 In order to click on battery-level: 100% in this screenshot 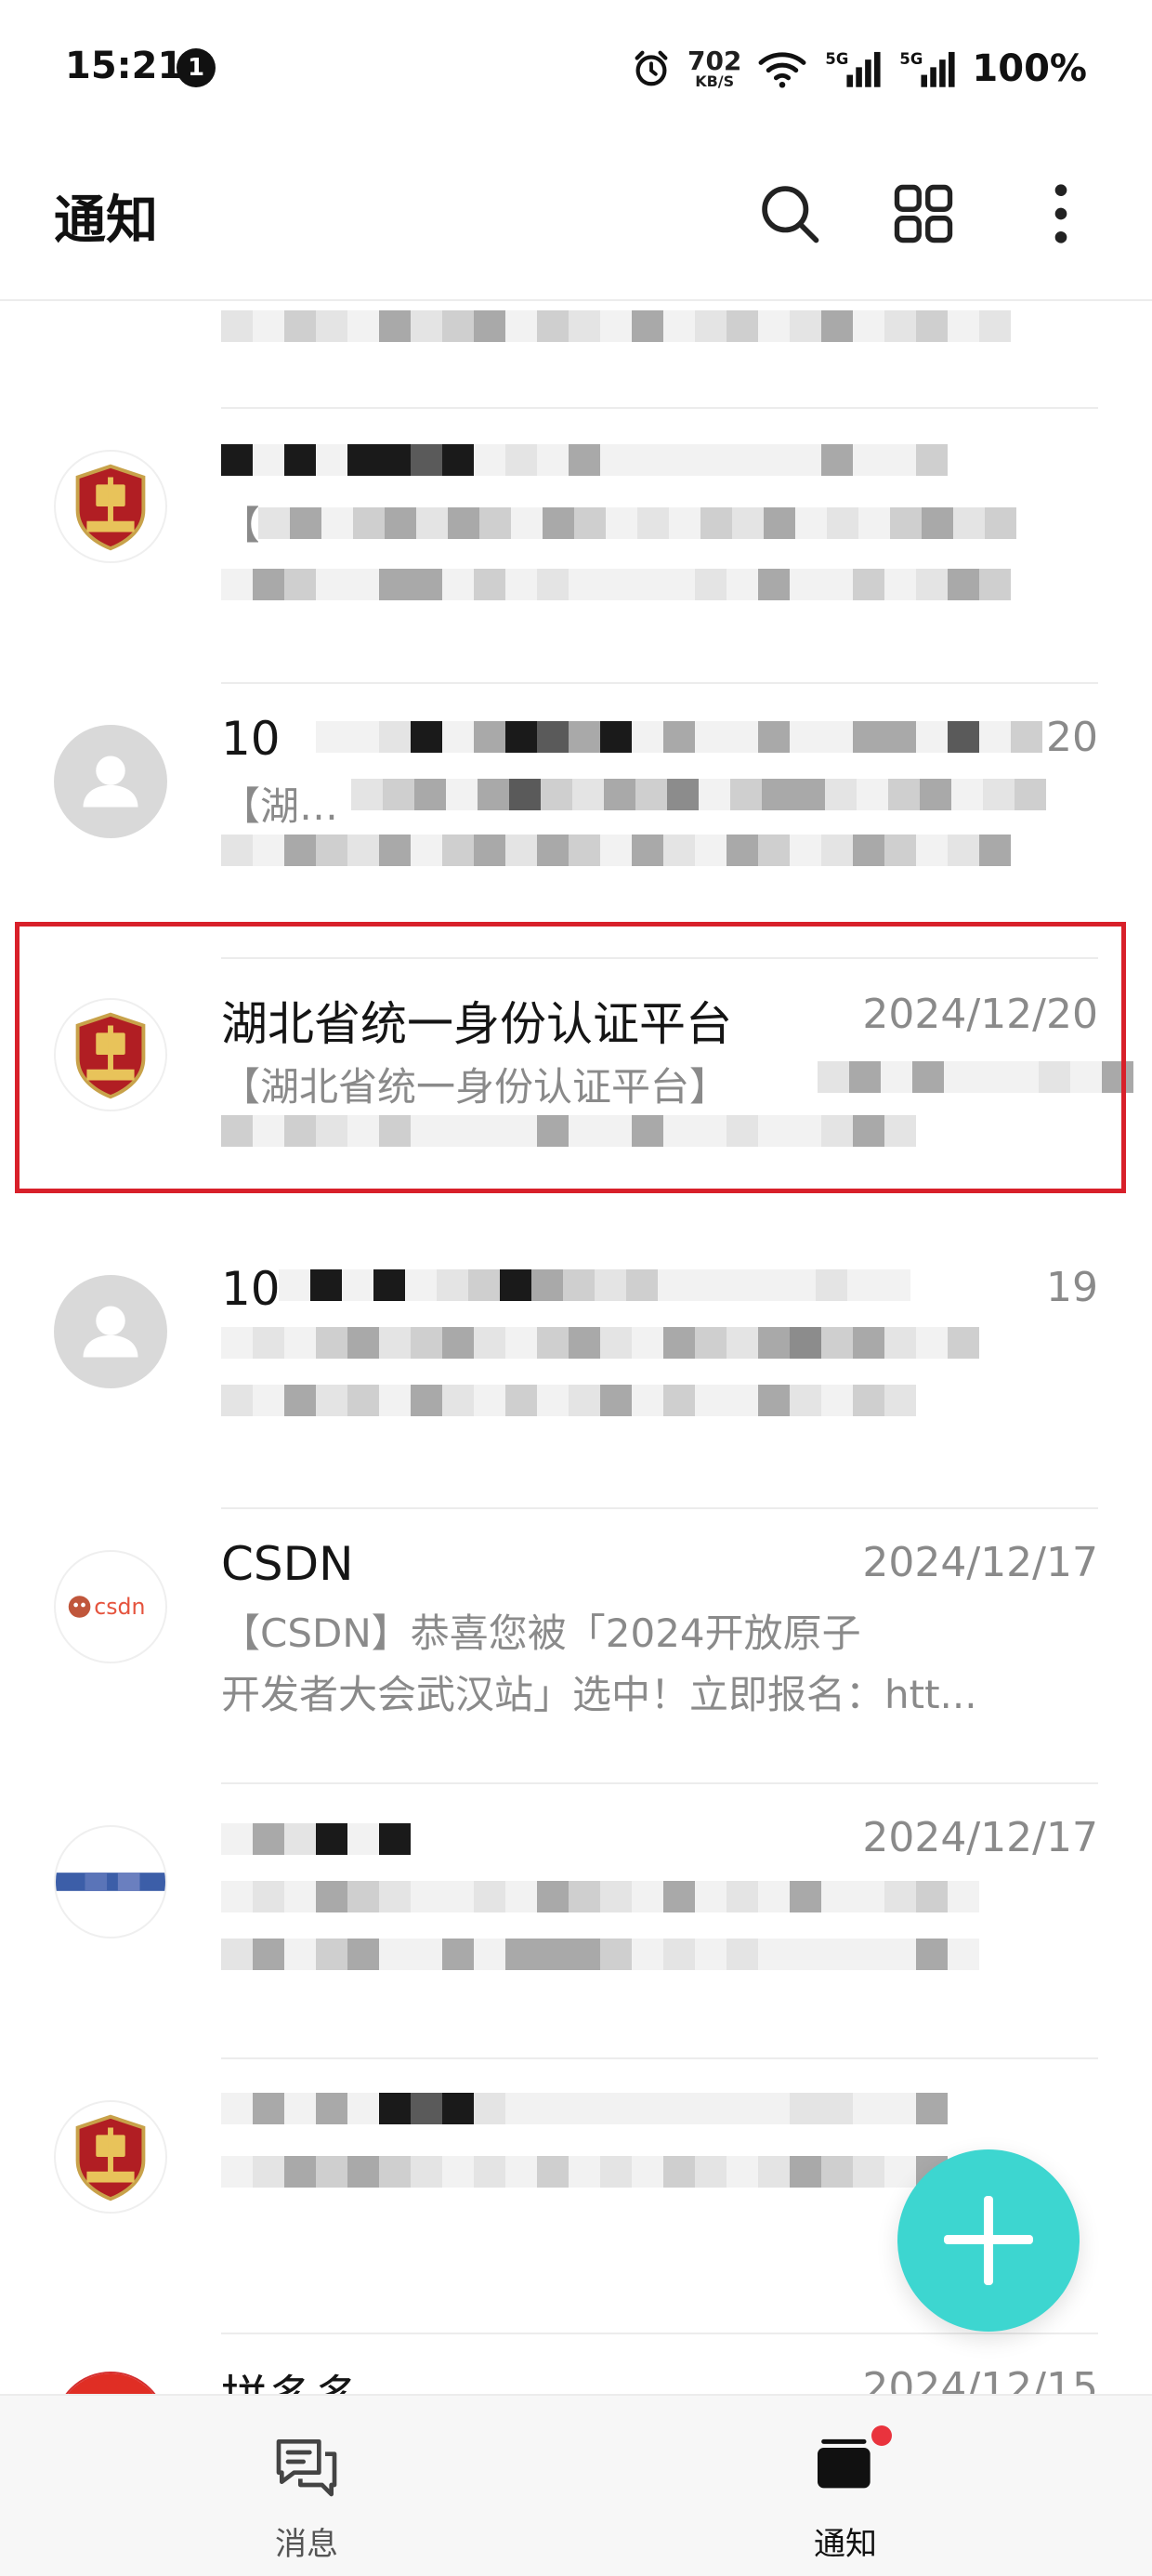, I will do `click(1029, 68)`.